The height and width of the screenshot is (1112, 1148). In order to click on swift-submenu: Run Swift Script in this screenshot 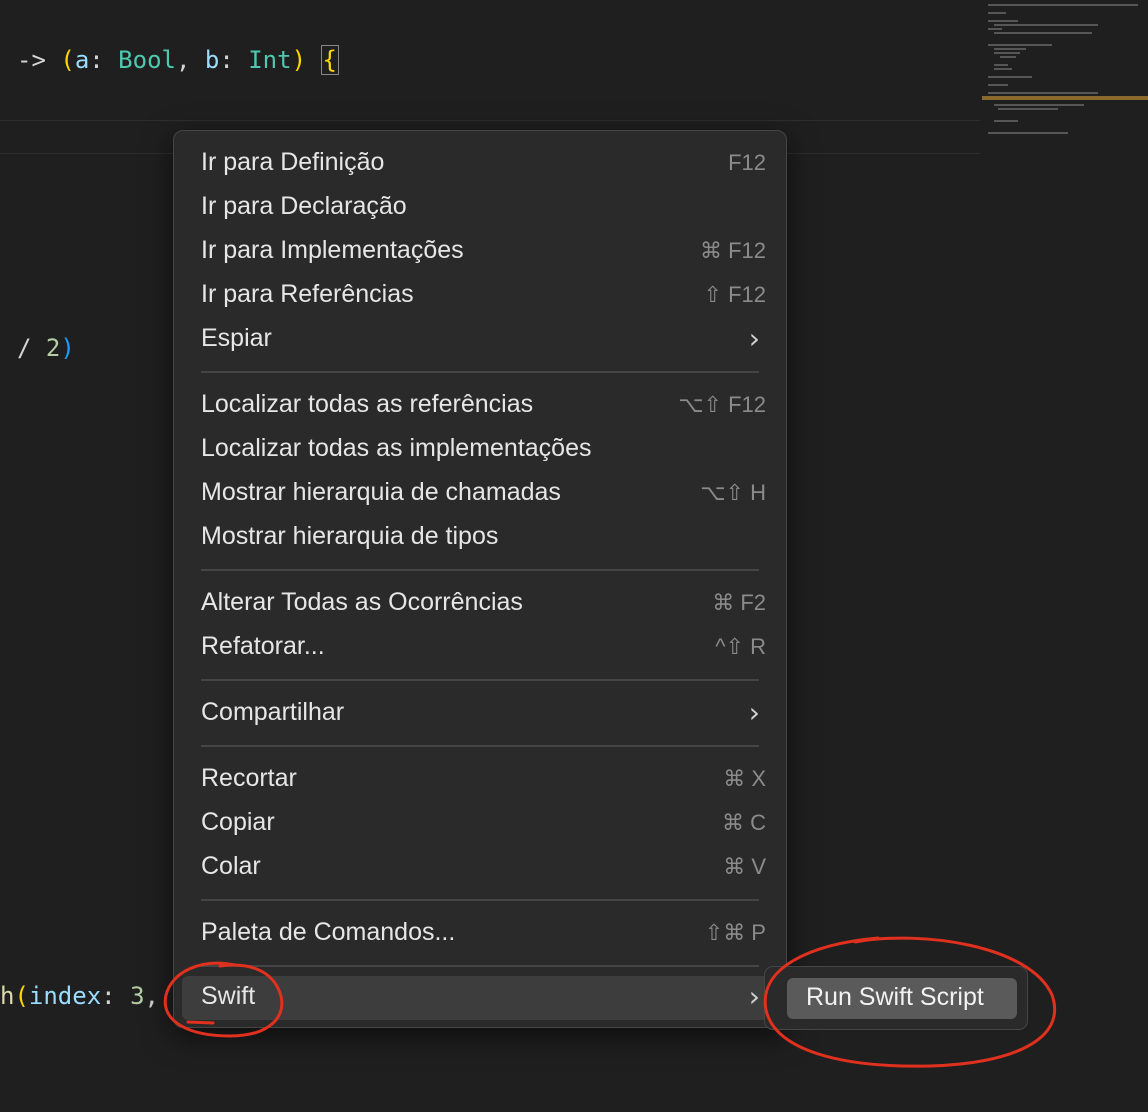, I will do `click(896, 998)`.